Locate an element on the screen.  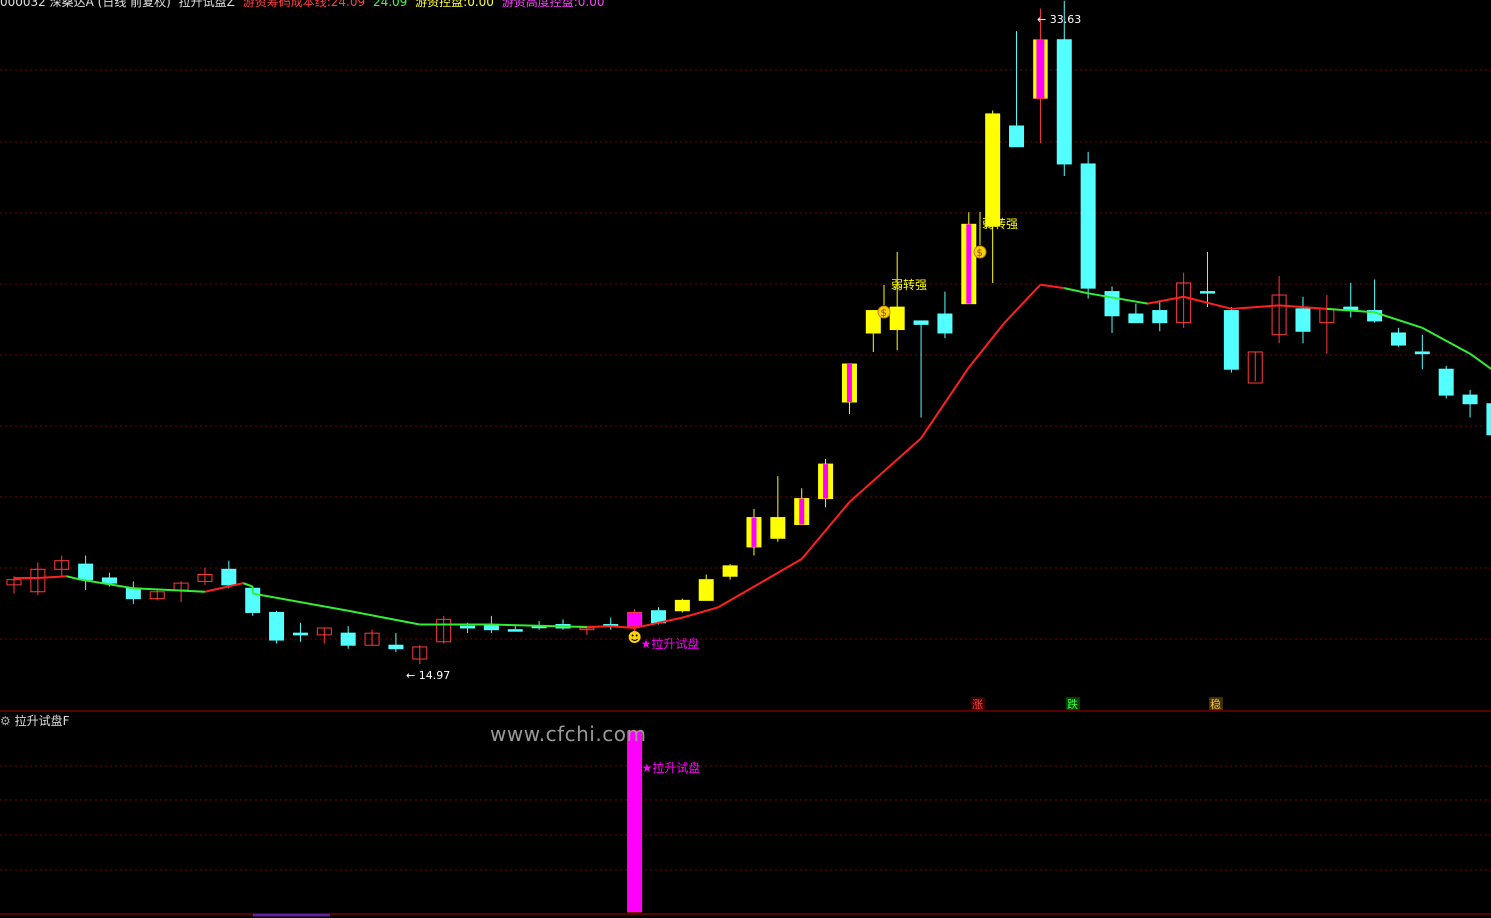
cost-value-1: 24.09 is located at coordinates (348, 4).